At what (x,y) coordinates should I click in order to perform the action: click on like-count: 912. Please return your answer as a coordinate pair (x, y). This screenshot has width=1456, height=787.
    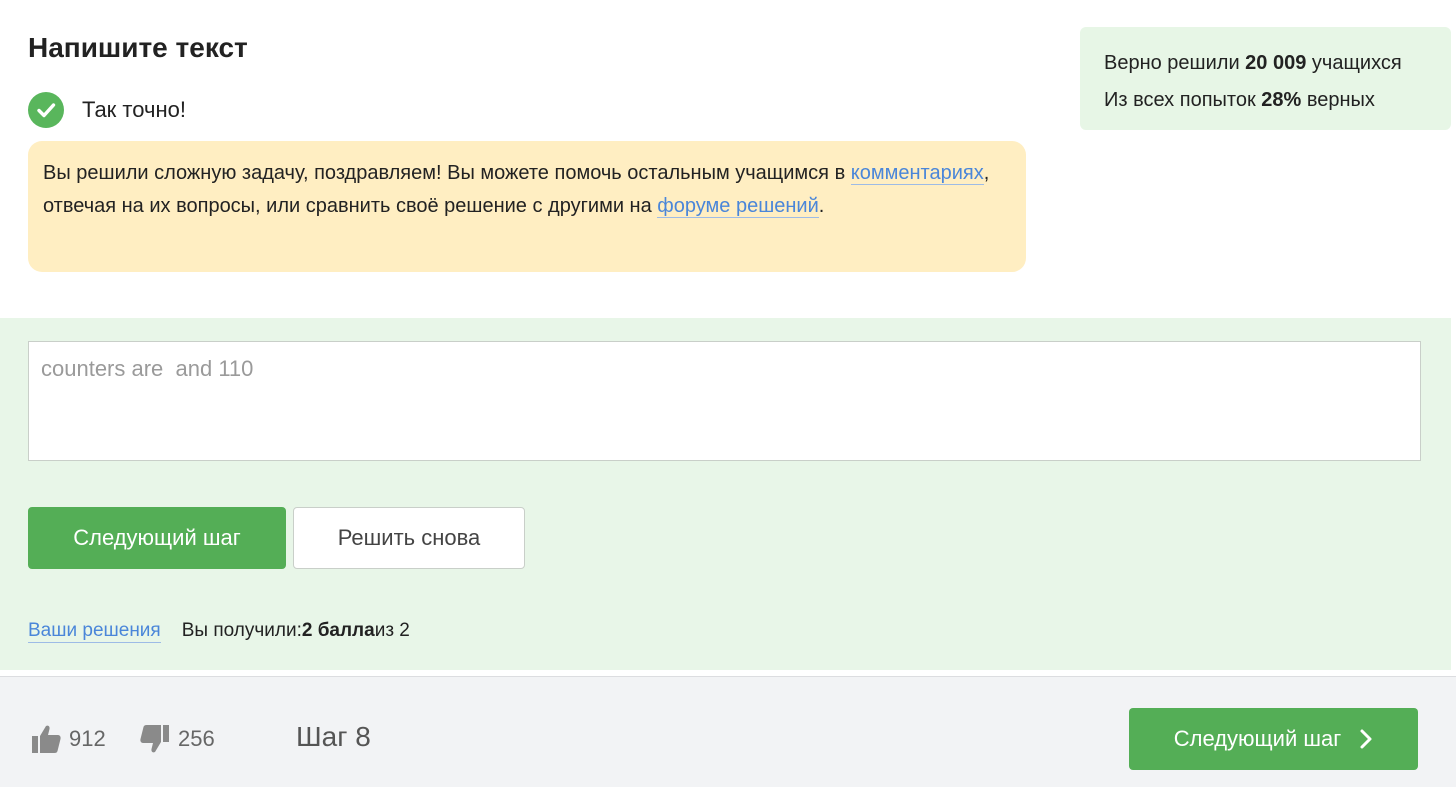
    Looking at the image, I should click on (87, 738).